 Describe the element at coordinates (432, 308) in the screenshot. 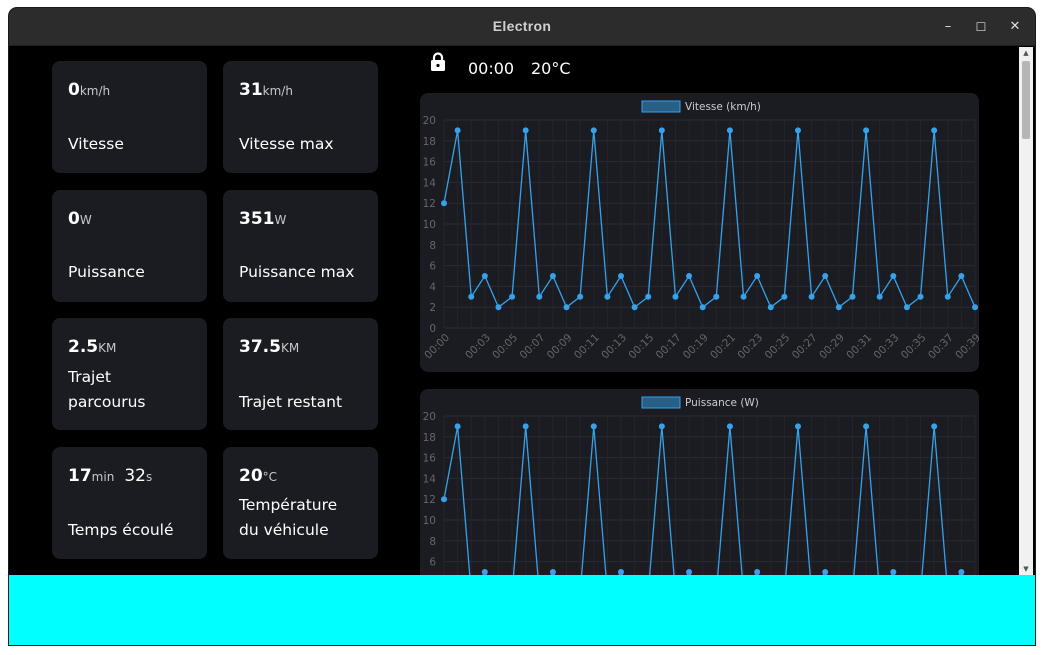

I see `y-tick-label: 2` at that location.